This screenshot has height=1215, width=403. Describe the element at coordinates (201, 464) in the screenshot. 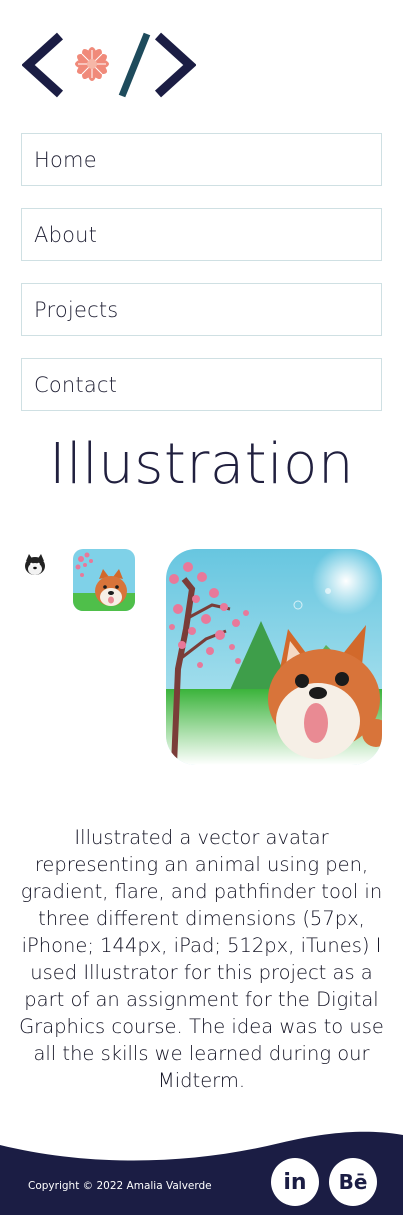

I see `page-title: Illustration` at that location.